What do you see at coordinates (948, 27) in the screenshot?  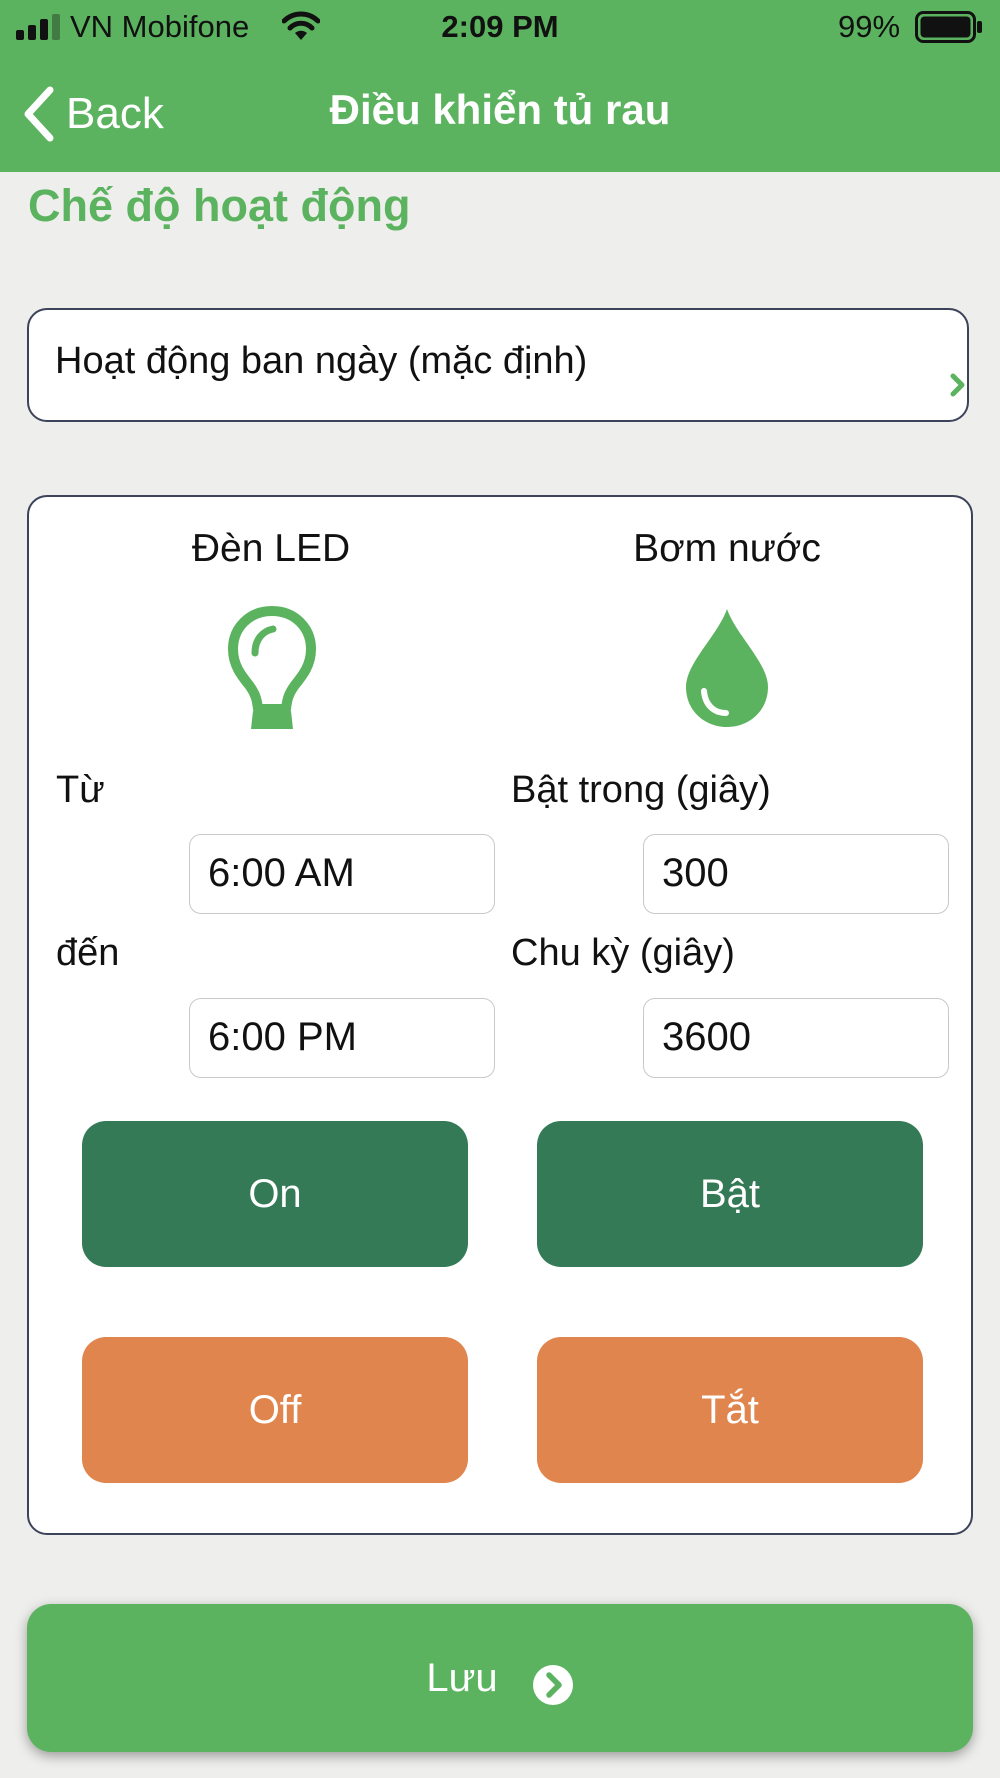 I see `battery-icon` at bounding box center [948, 27].